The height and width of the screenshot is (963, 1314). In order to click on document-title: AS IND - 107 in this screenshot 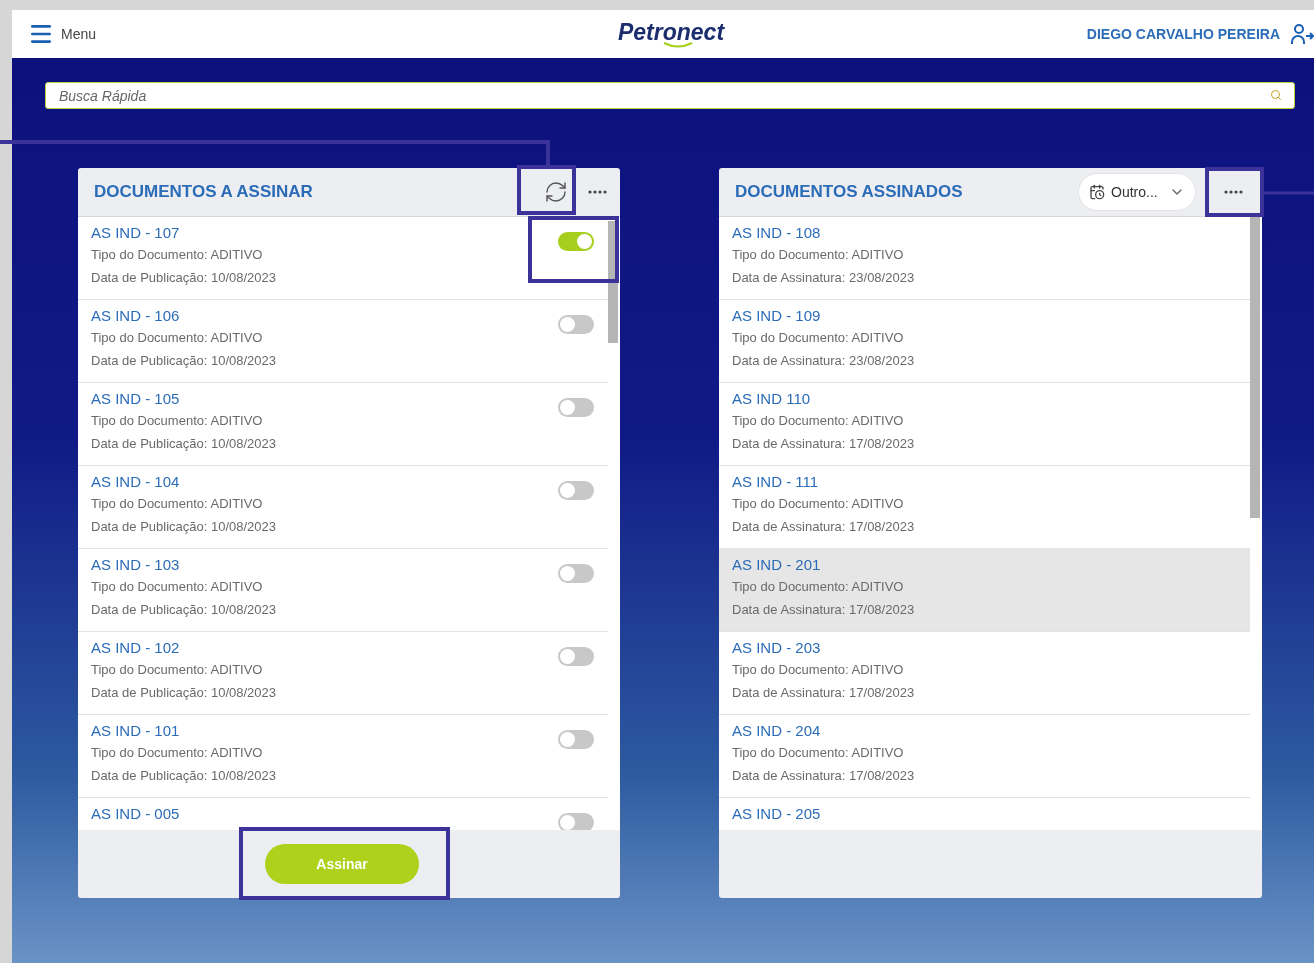, I will do `click(184, 233)`.